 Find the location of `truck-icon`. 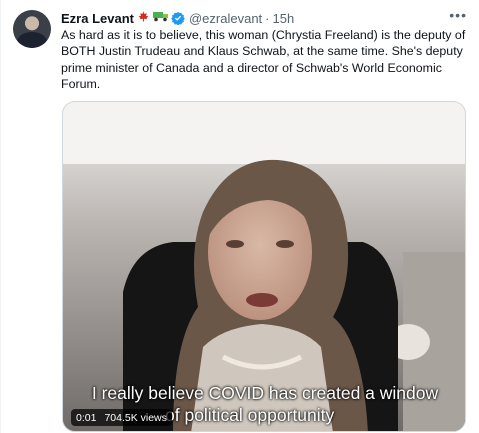

truck-icon is located at coordinates (160, 18).